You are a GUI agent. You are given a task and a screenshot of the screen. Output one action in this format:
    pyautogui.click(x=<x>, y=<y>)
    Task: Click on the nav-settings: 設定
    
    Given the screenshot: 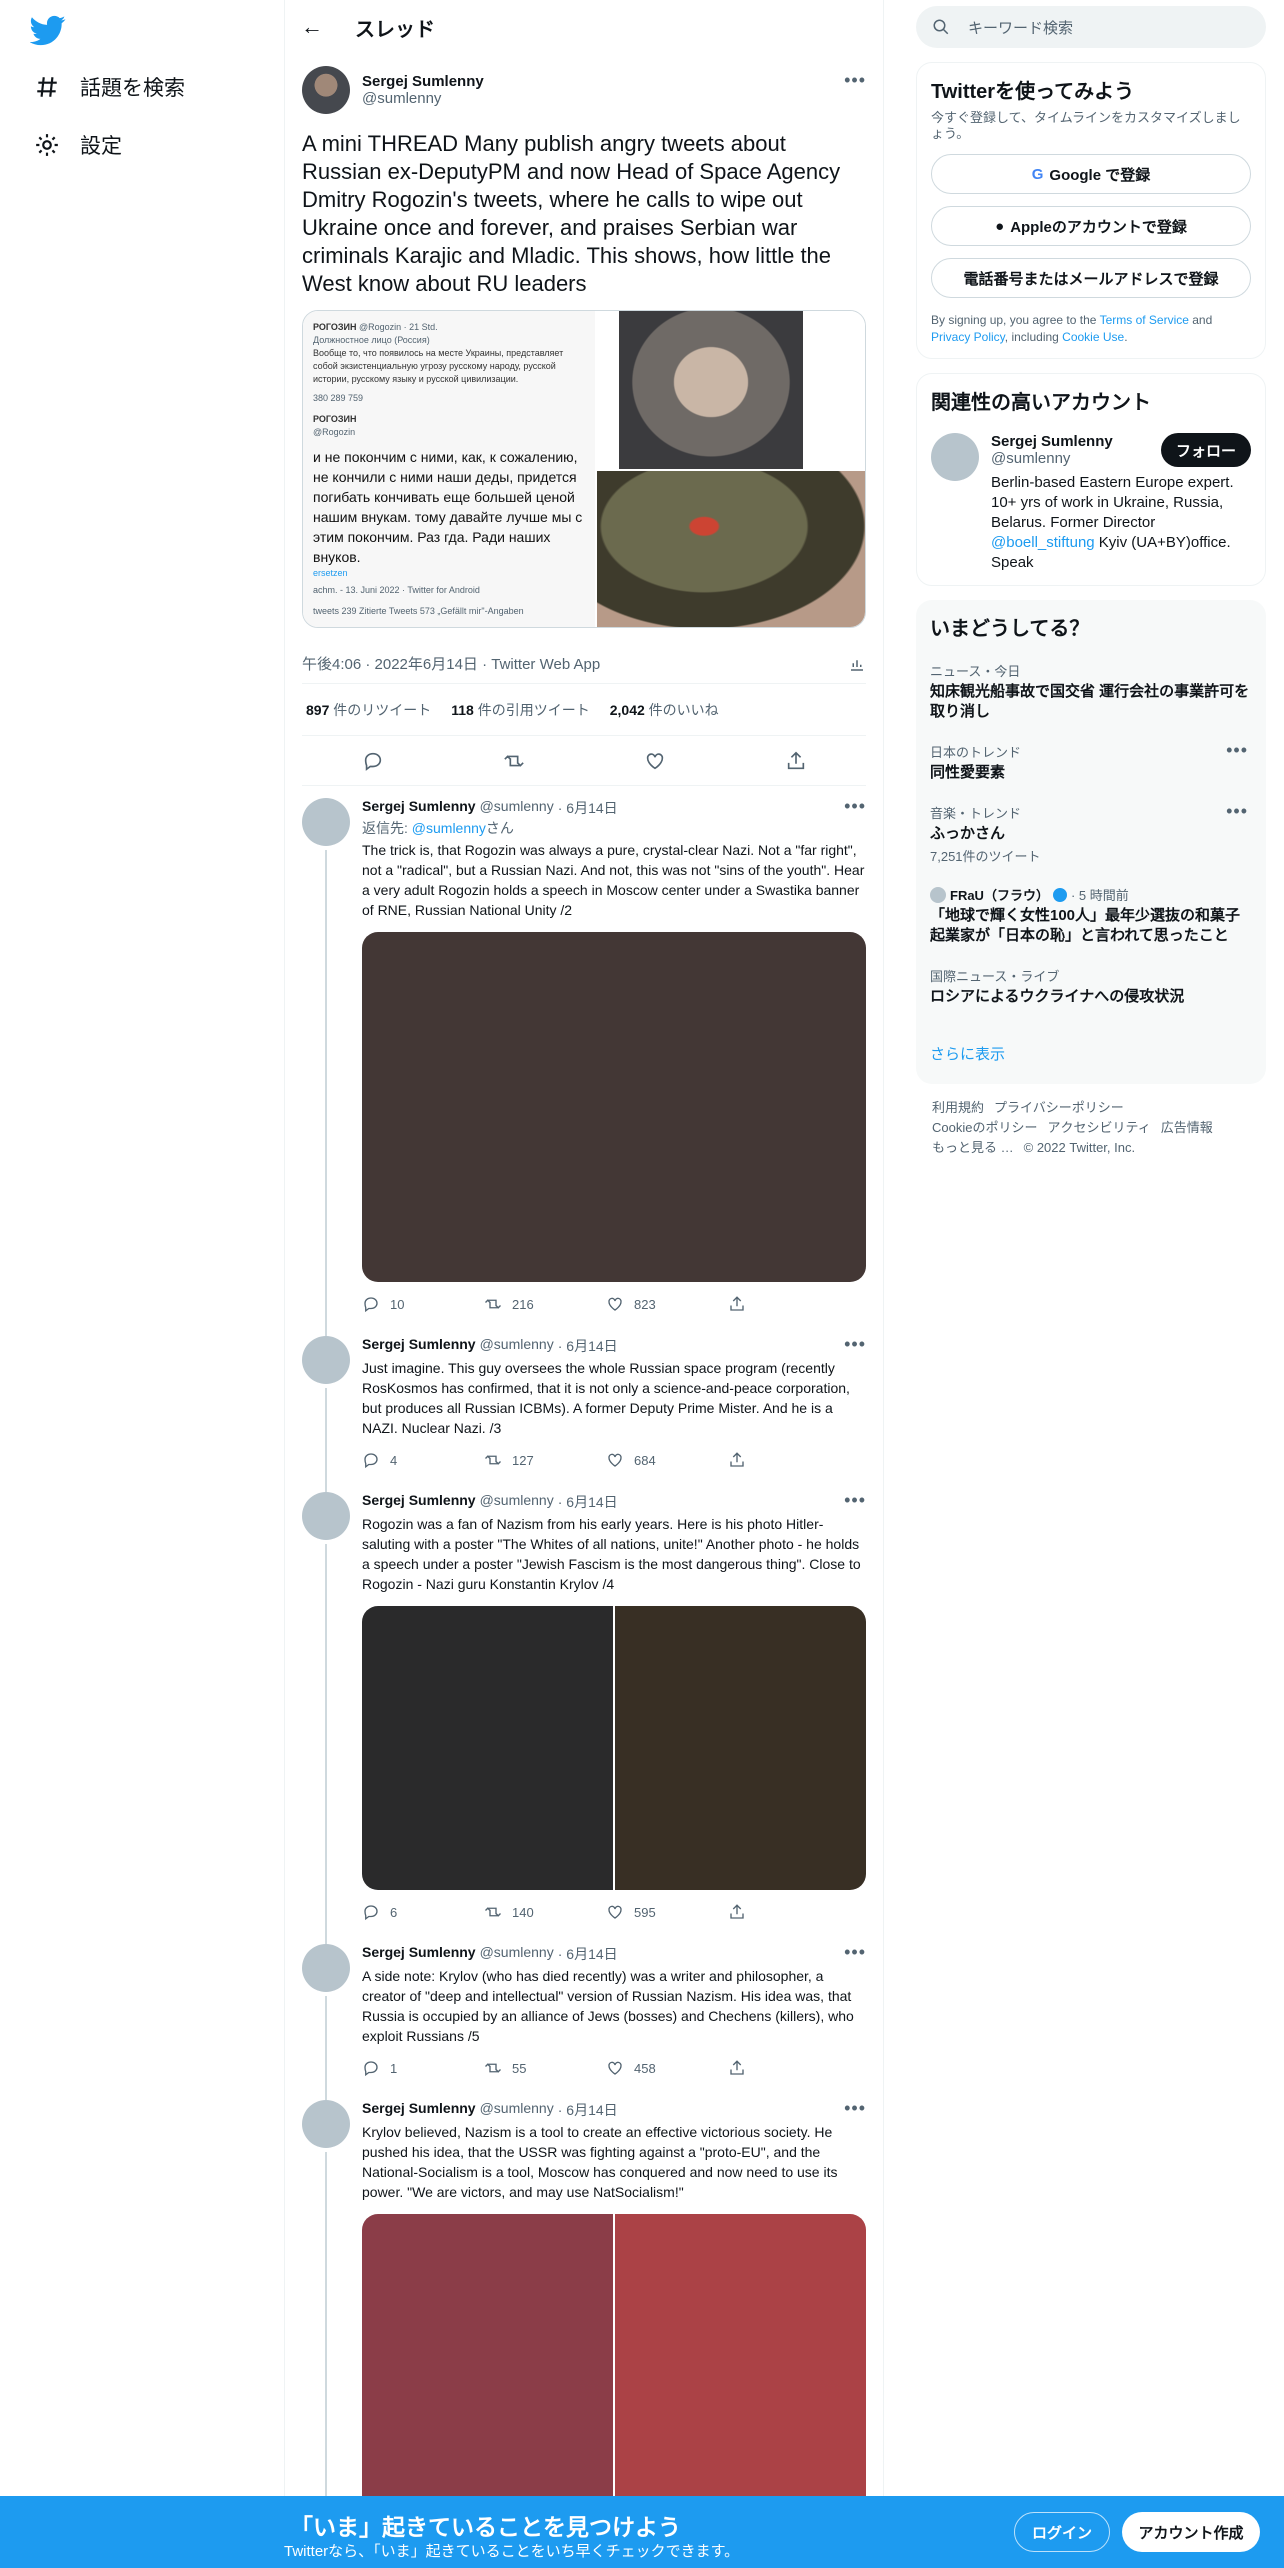 What is the action you would take?
    pyautogui.click(x=78, y=145)
    